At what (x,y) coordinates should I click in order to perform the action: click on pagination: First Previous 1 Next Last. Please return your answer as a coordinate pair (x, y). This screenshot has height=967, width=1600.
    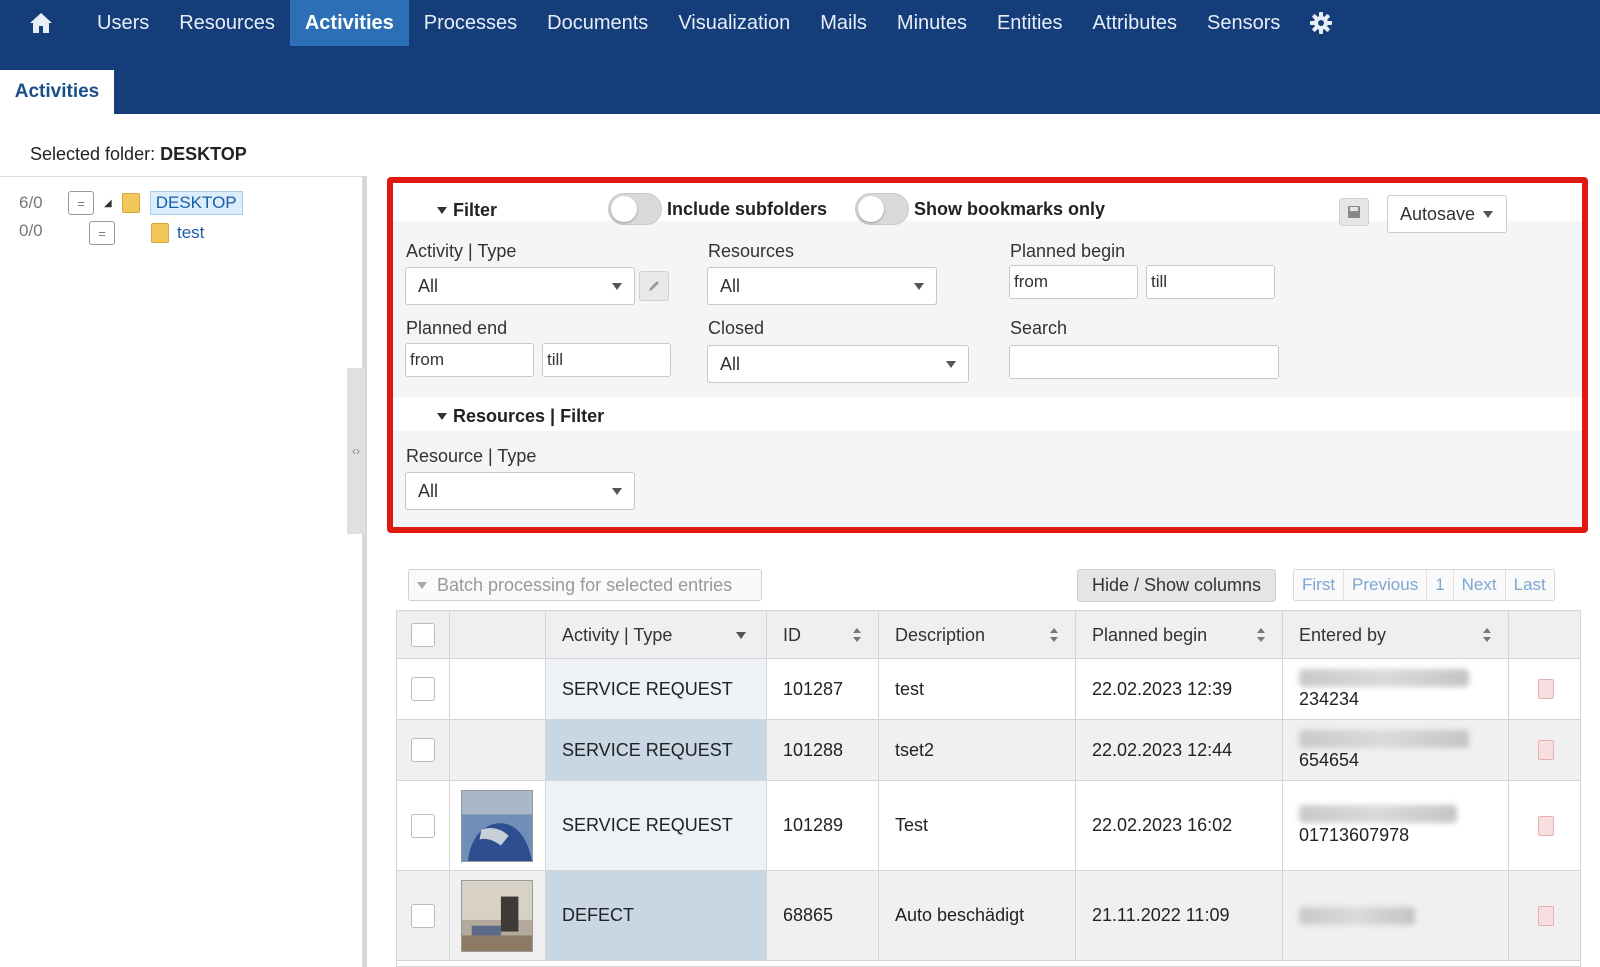
    Looking at the image, I should click on (1424, 585).